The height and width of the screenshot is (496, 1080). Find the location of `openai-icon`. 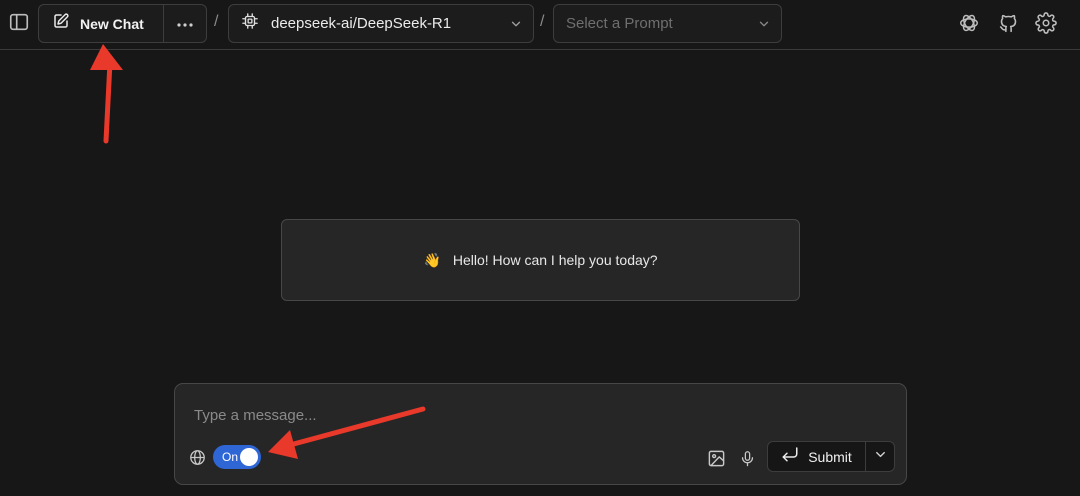

openai-icon is located at coordinates (969, 23).